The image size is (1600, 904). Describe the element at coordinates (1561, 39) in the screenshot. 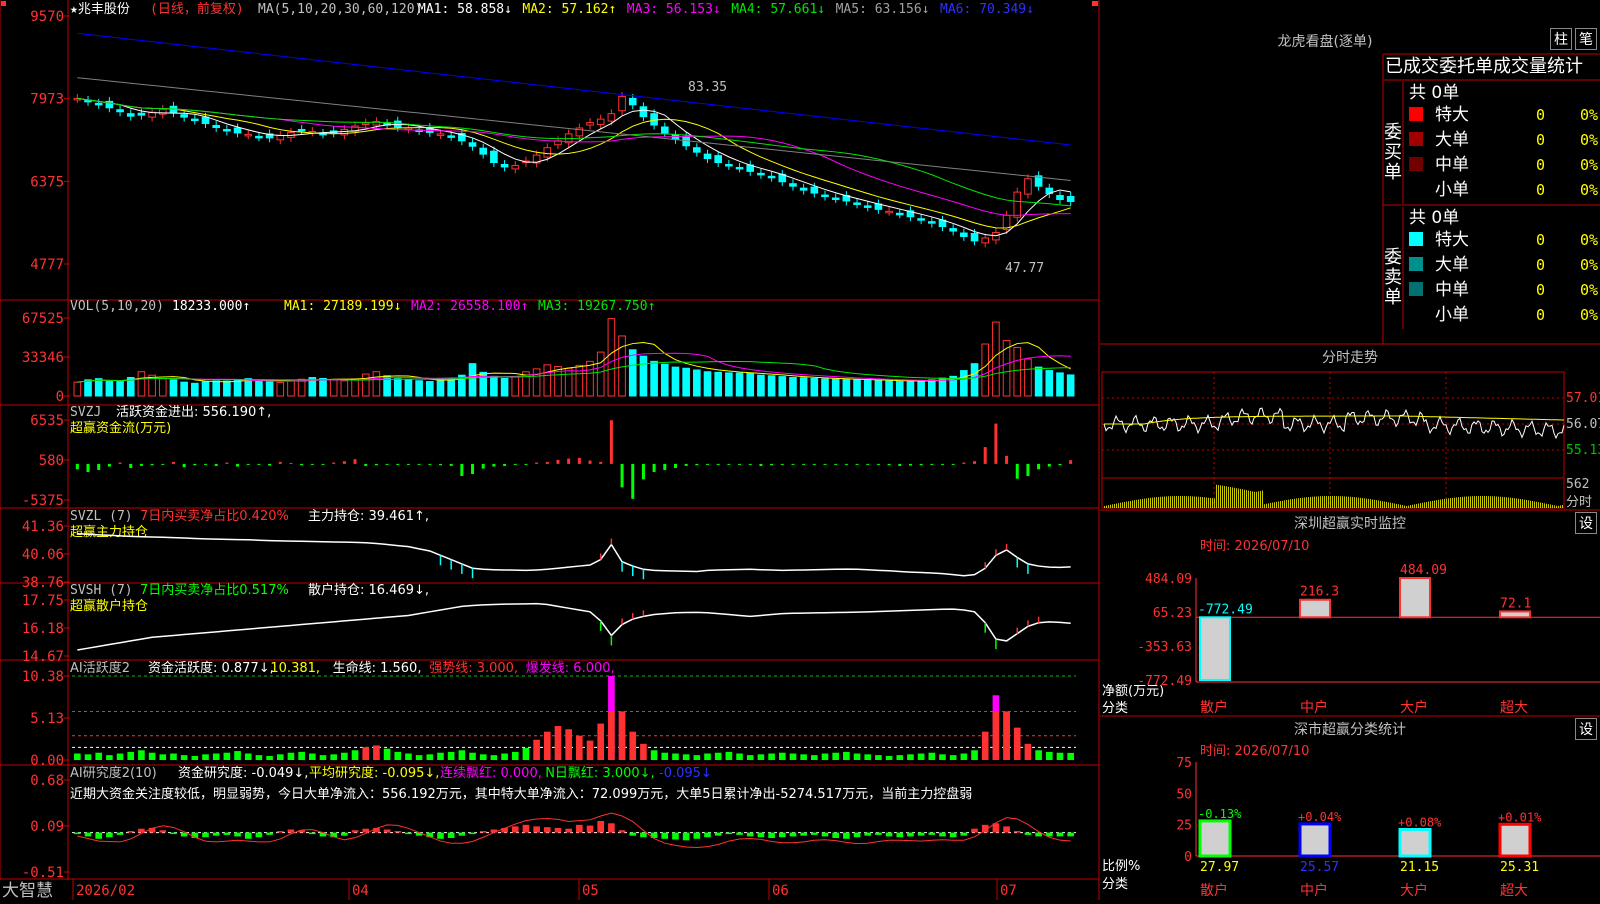

I see `bar-mode-button: 柱` at that location.